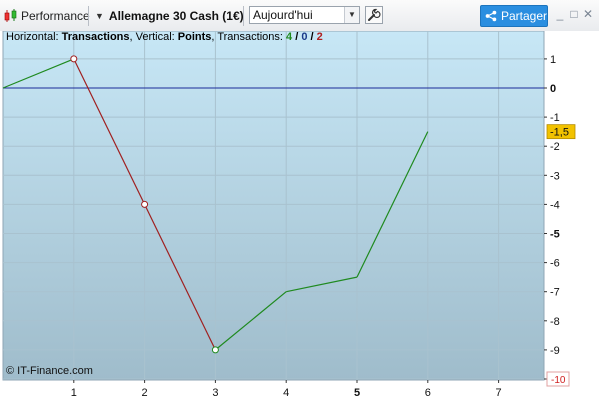 The image size is (599, 403). What do you see at coordinates (555, 147) in the screenshot?
I see `y-tick-label: -2` at bounding box center [555, 147].